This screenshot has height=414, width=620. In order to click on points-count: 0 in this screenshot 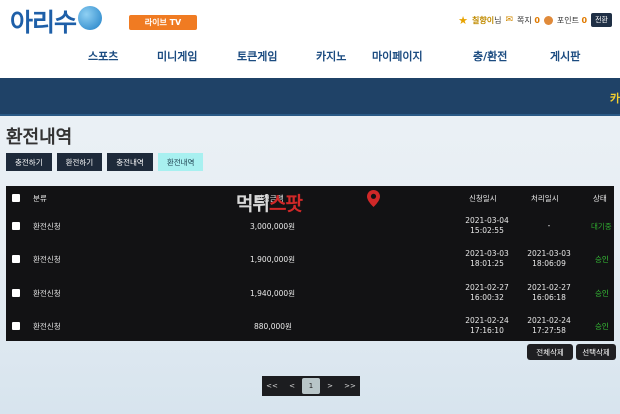, I will do `click(584, 20)`.